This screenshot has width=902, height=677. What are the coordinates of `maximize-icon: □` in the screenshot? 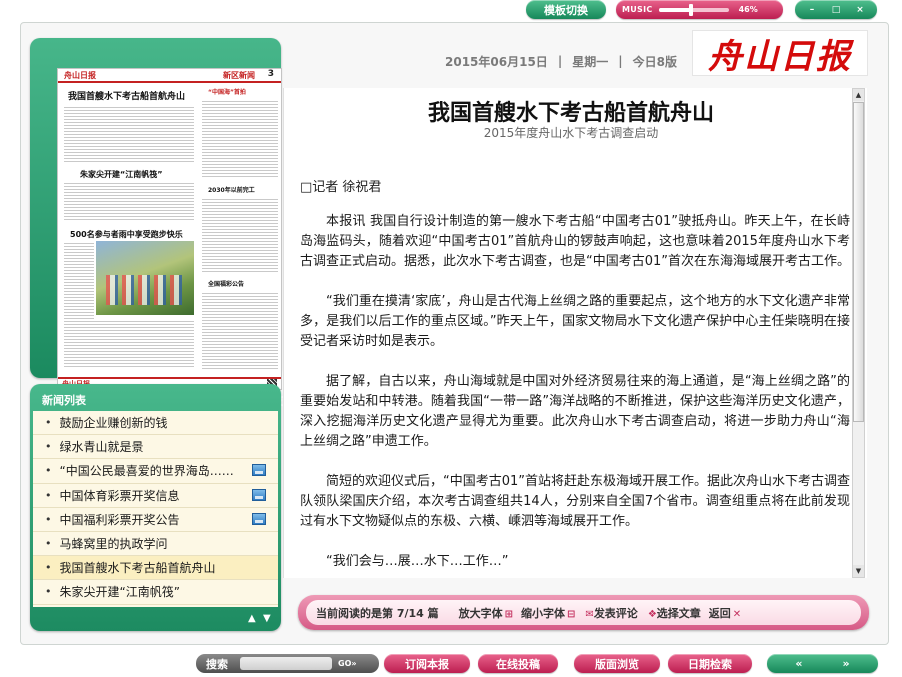 It's located at (836, 10).